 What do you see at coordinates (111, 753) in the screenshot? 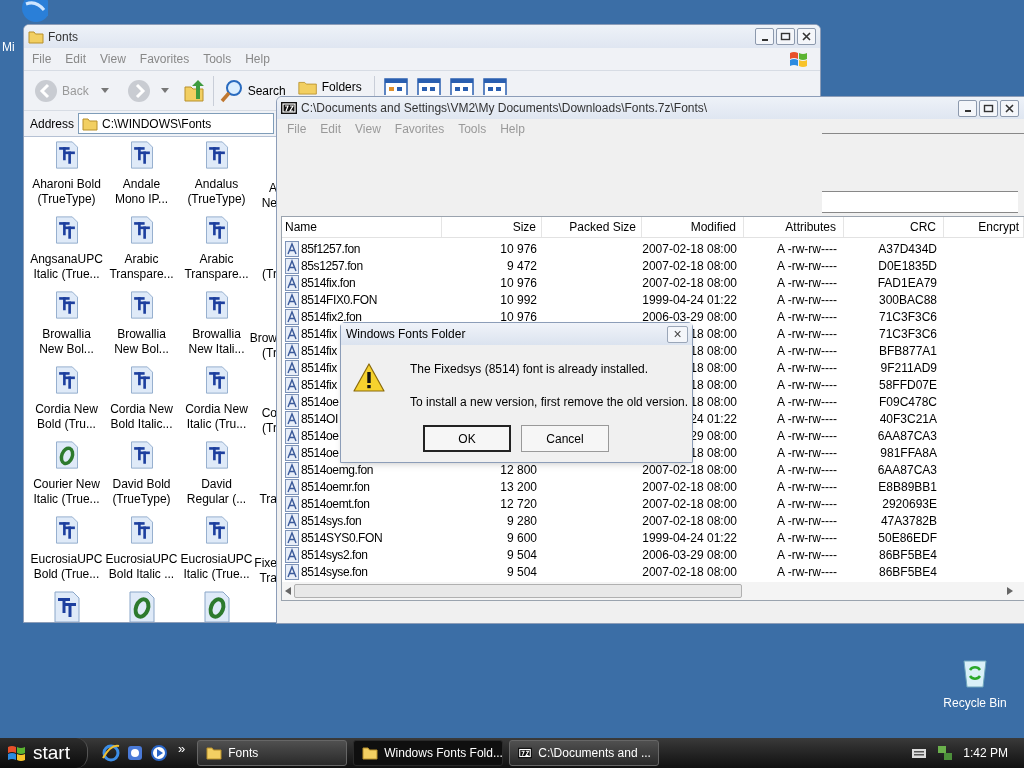
I see `browser-icon` at bounding box center [111, 753].